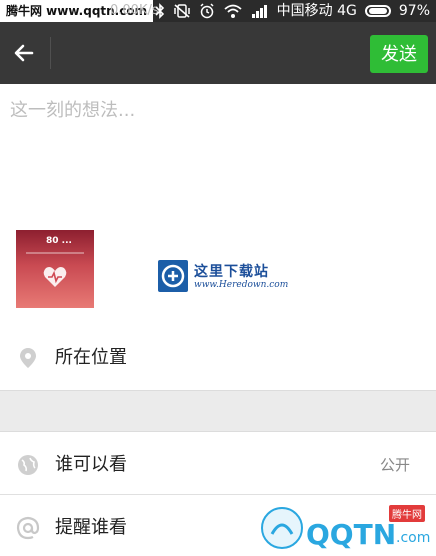 The width and height of the screenshot is (436, 556). What do you see at coordinates (218, 53) in the screenshot?
I see `top-app-bar: 发送` at bounding box center [218, 53].